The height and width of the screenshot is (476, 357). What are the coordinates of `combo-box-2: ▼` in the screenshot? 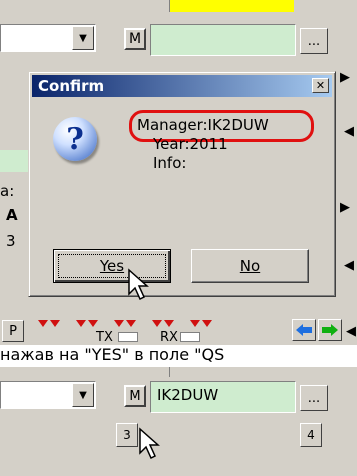 It's located at (48, 395).